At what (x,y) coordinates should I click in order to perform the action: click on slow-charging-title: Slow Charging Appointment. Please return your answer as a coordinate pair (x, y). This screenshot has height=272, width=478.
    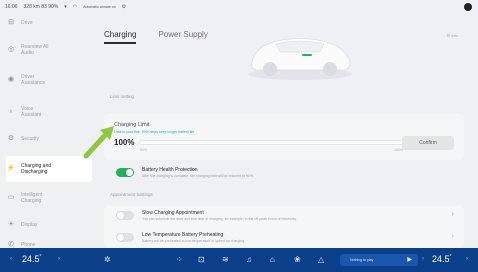
    Looking at the image, I should click on (173, 213).